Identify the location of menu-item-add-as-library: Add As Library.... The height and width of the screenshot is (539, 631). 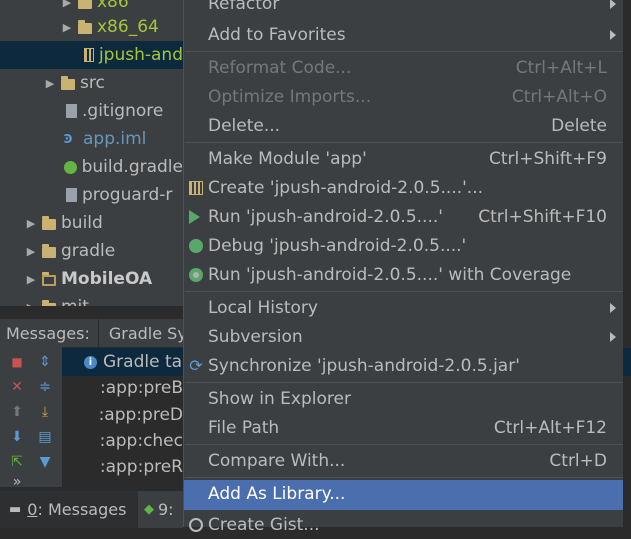
(404, 495).